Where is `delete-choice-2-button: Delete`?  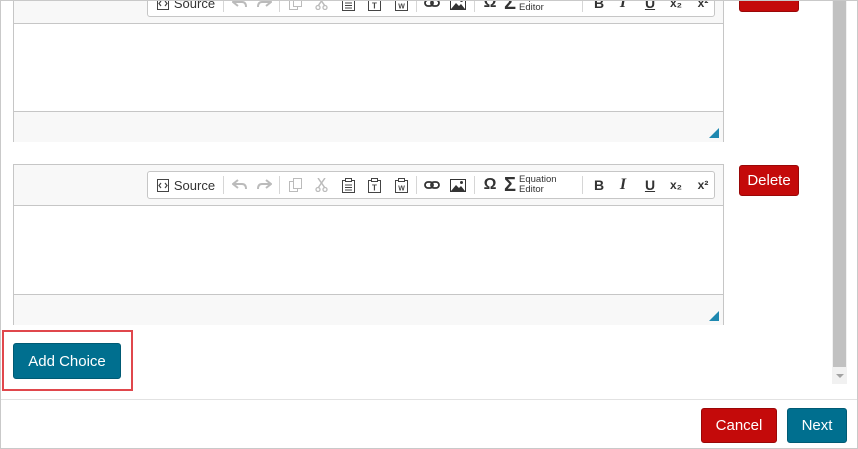 delete-choice-2-button: Delete is located at coordinates (769, 180).